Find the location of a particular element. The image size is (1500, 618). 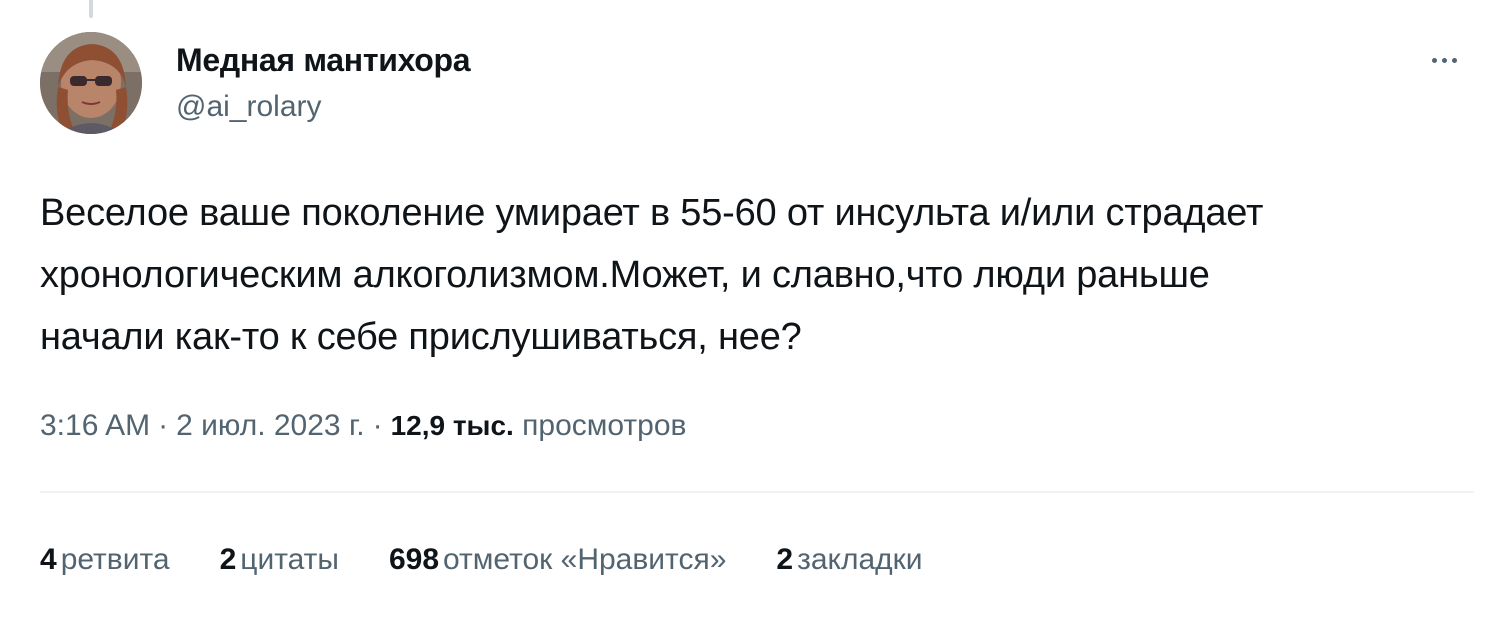

bookmarks-label: закладки is located at coordinates (860, 559).